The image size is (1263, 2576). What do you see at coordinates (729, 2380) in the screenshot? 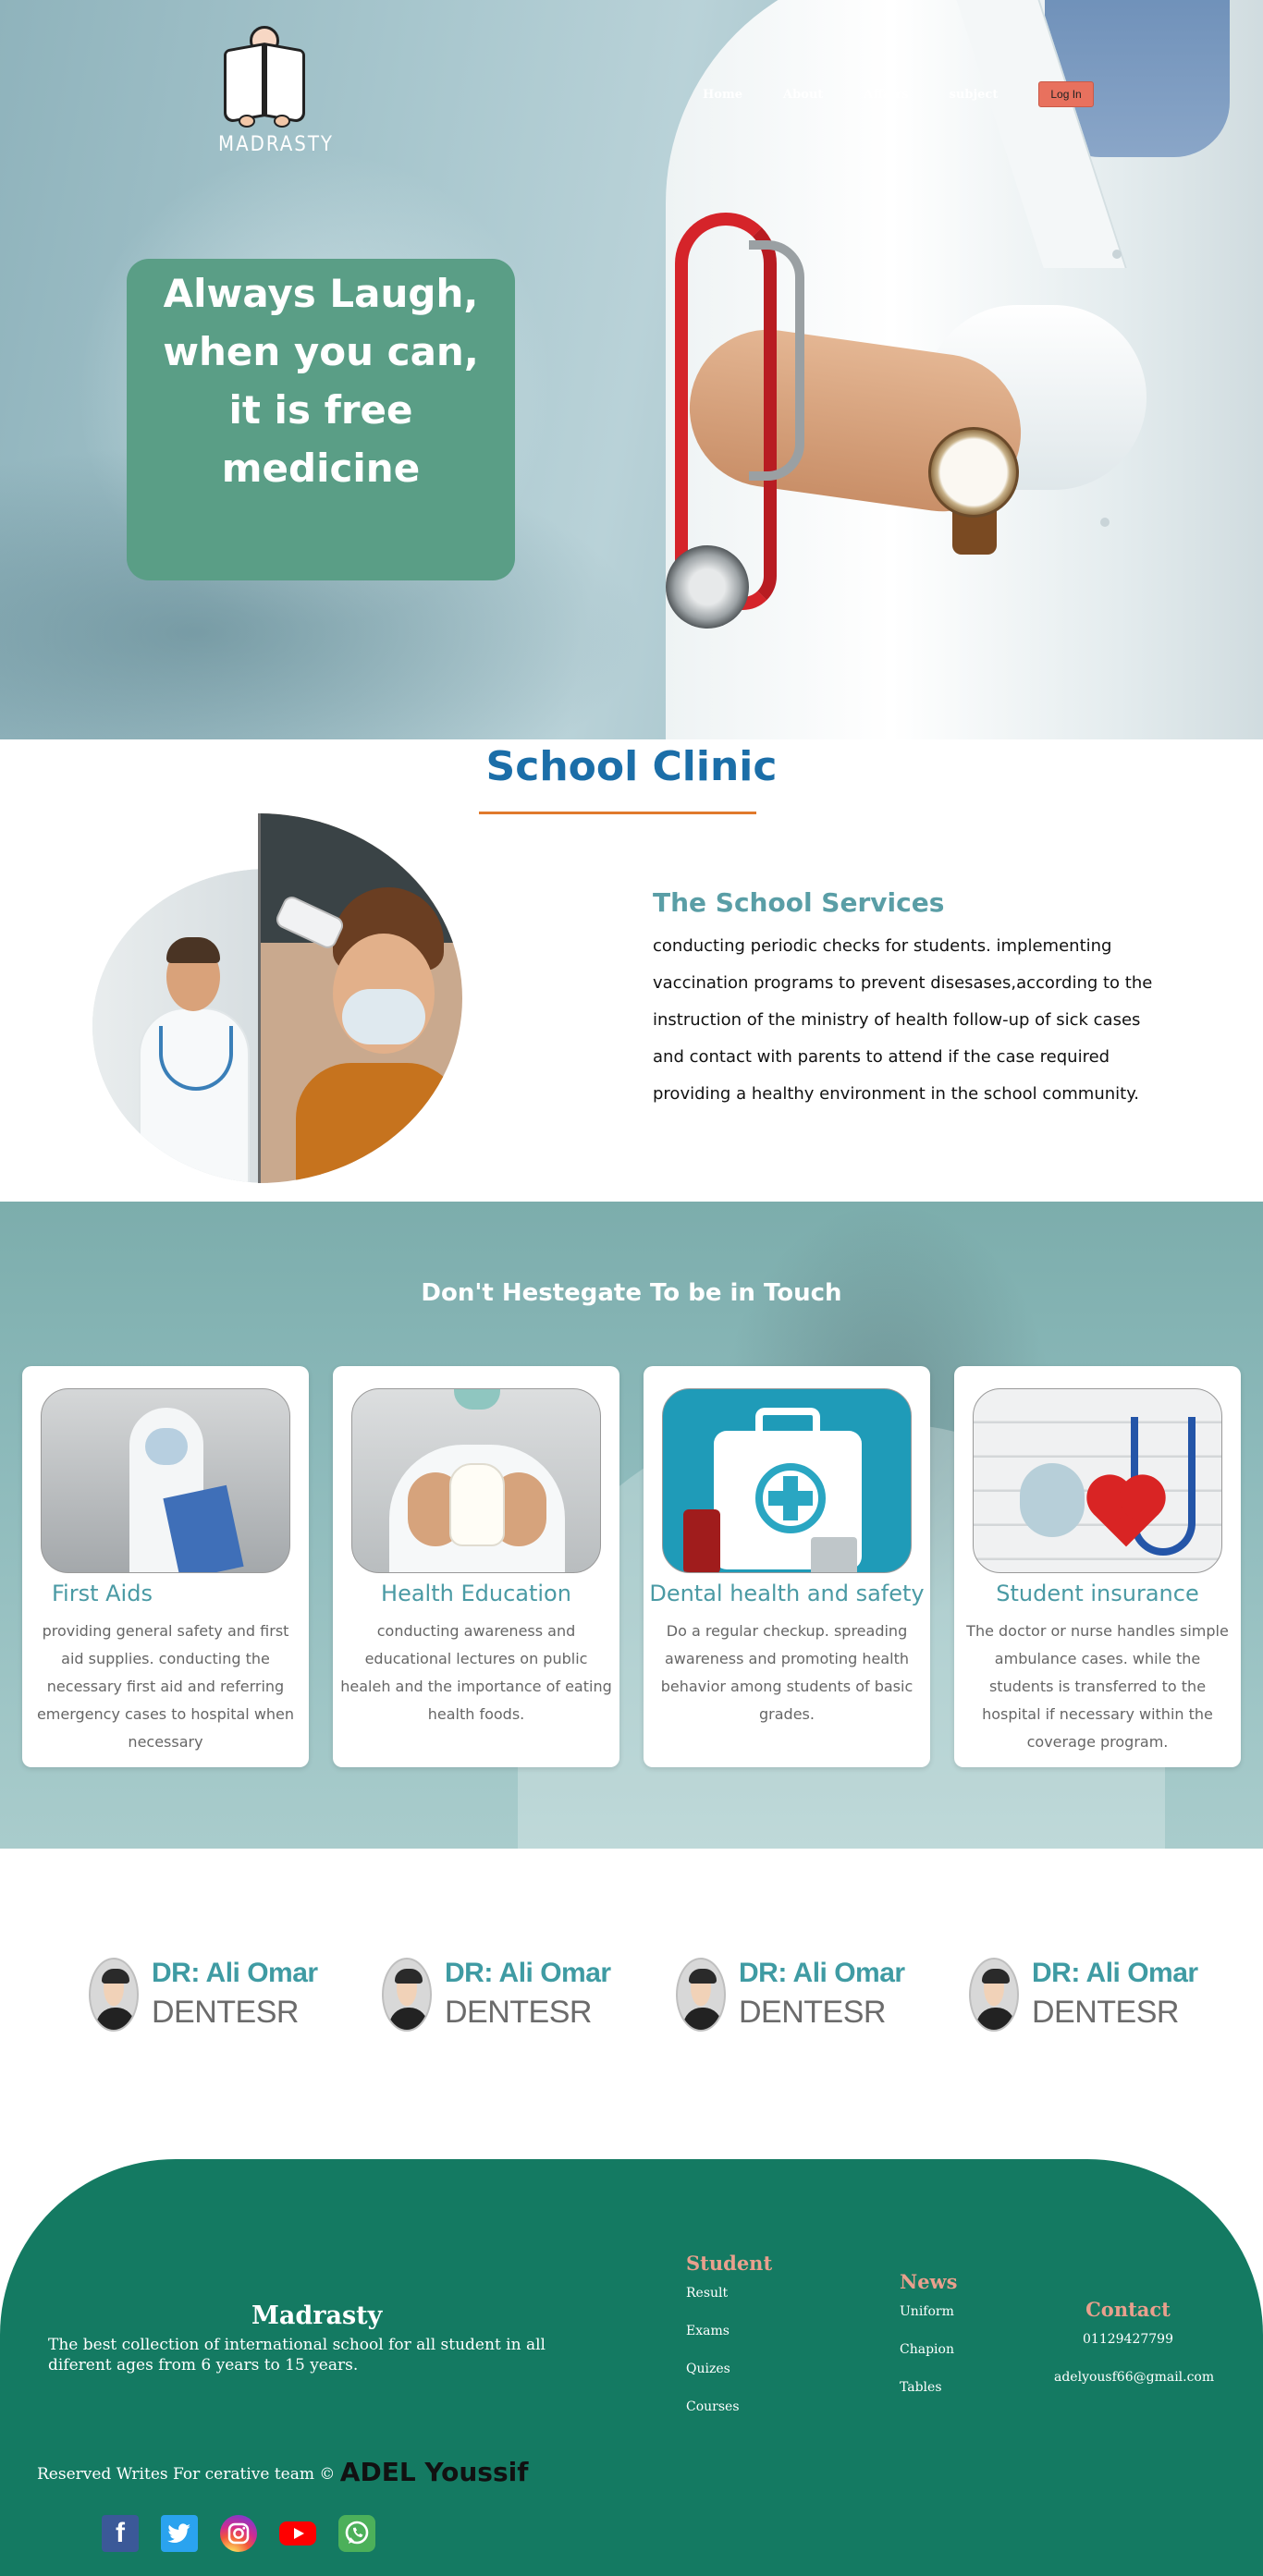
I see `footer-link-quizes: Quizes` at bounding box center [729, 2380].